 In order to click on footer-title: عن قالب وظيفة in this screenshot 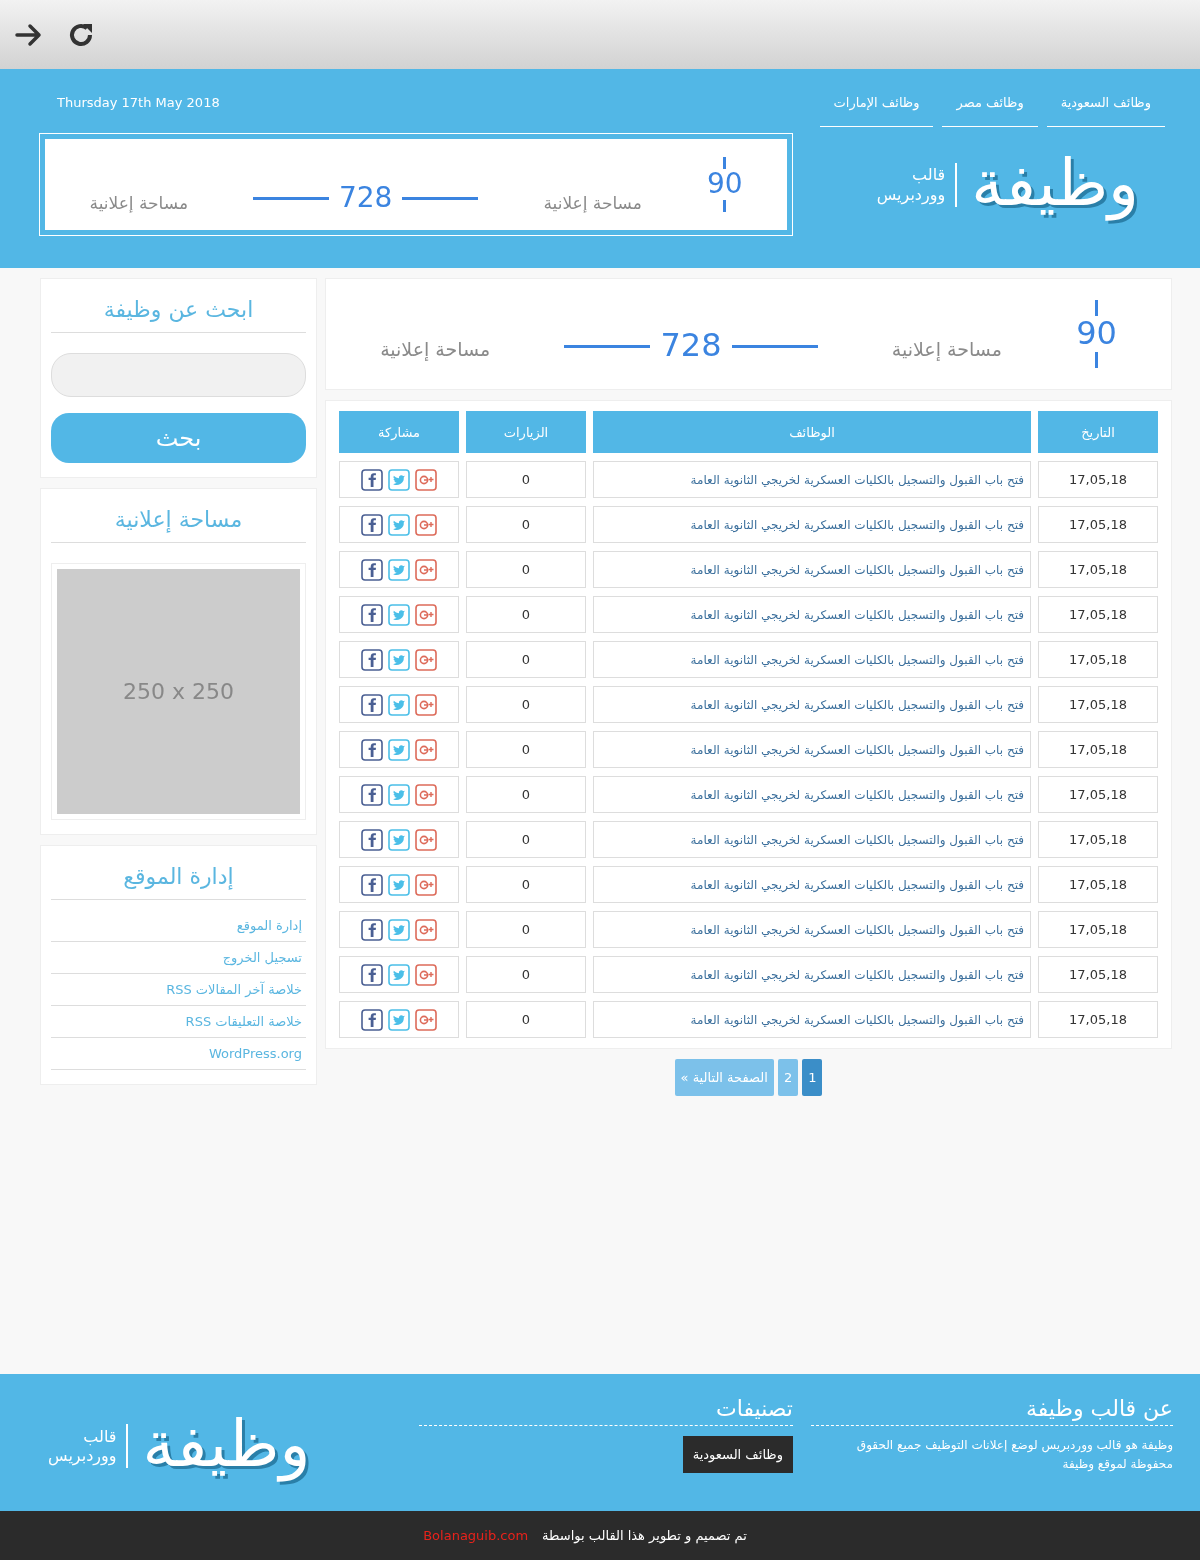, I will do `click(992, 1411)`.